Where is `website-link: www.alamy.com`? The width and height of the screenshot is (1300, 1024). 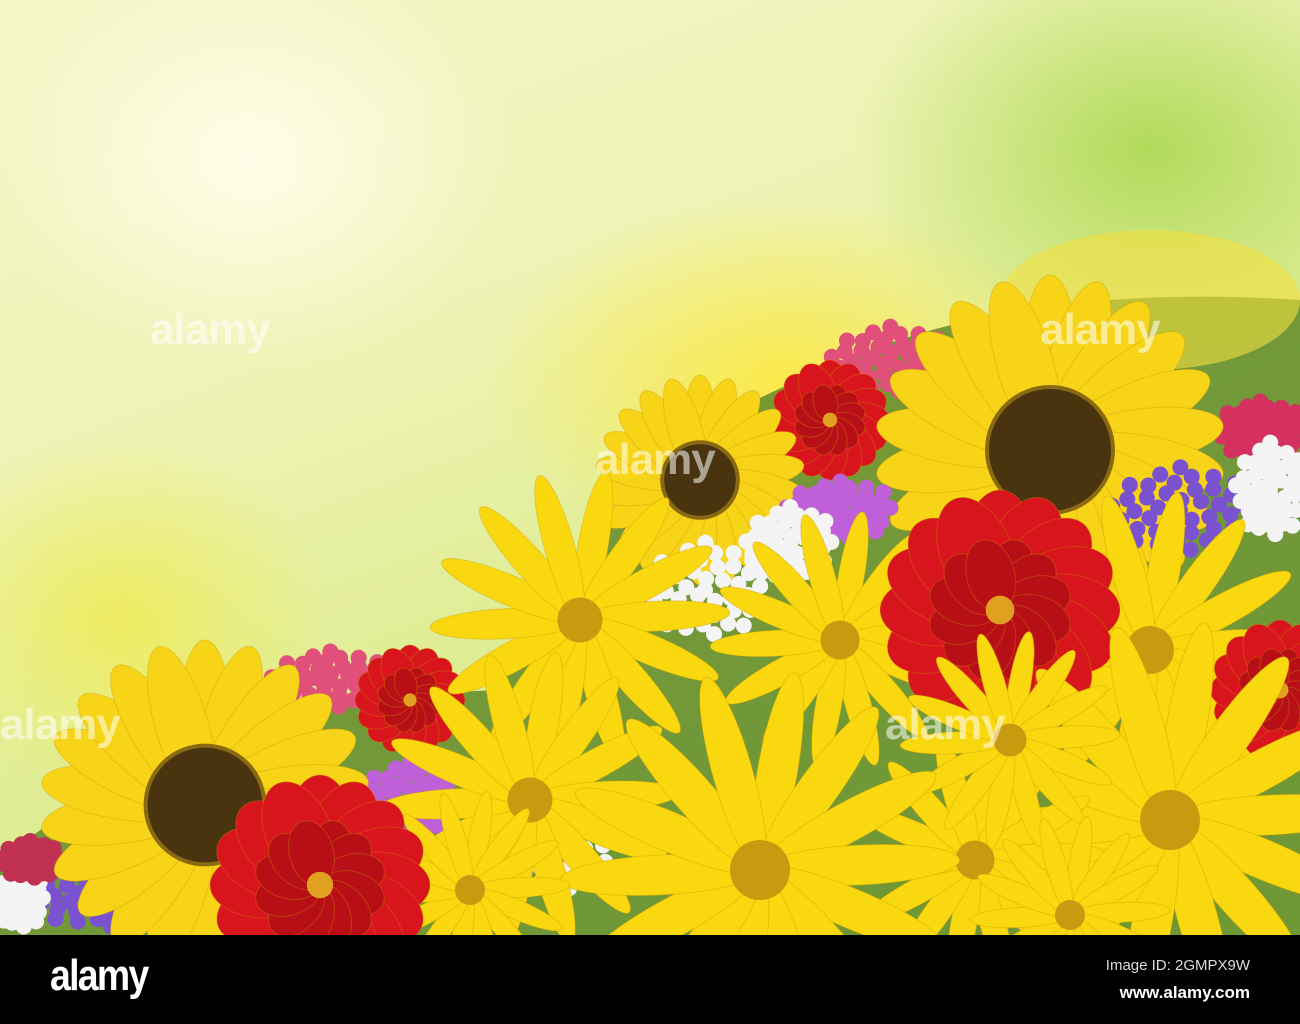
website-link: www.alamy.com is located at coordinates (1184, 992).